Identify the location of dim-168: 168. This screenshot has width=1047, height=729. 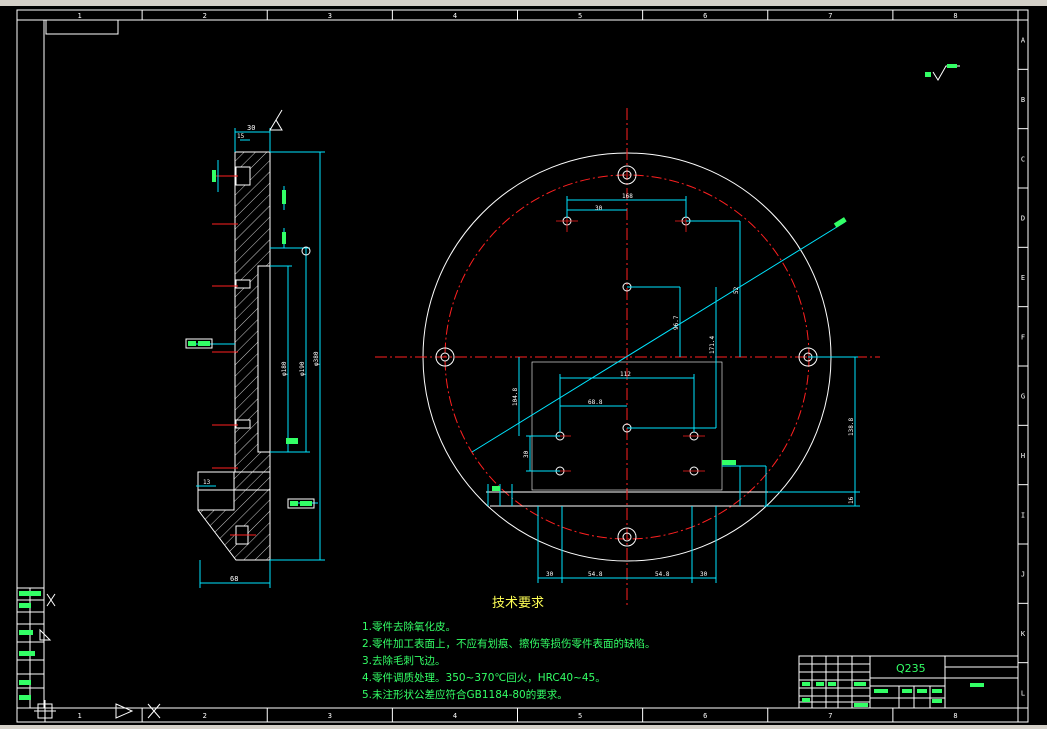
(627, 196).